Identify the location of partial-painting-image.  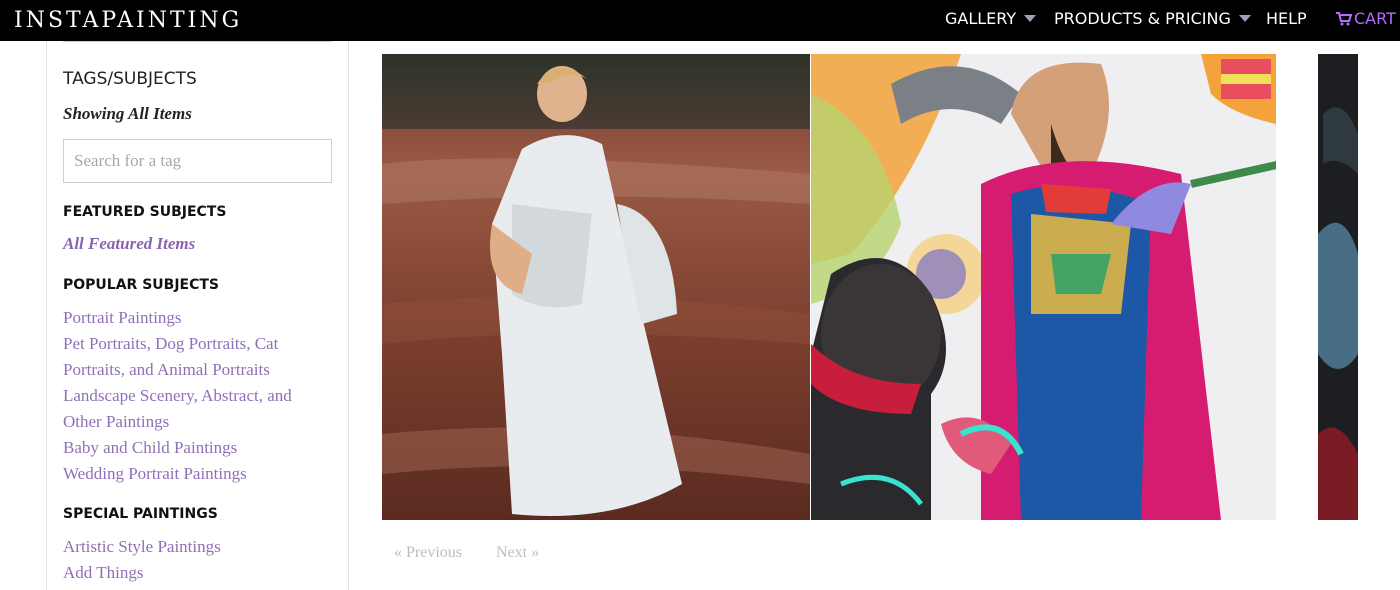
(1338, 287).